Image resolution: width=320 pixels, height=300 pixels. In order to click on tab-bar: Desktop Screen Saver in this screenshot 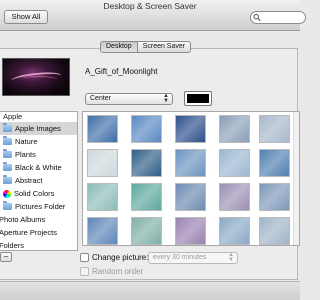, I will do `click(146, 47)`.